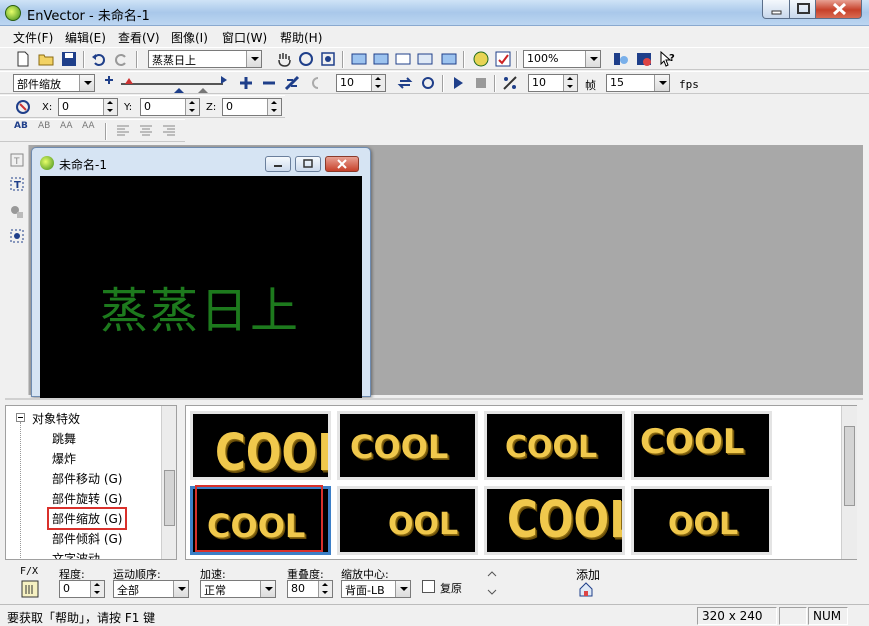 This screenshot has height=626, width=869. I want to click on close-button, so click(838, 9).